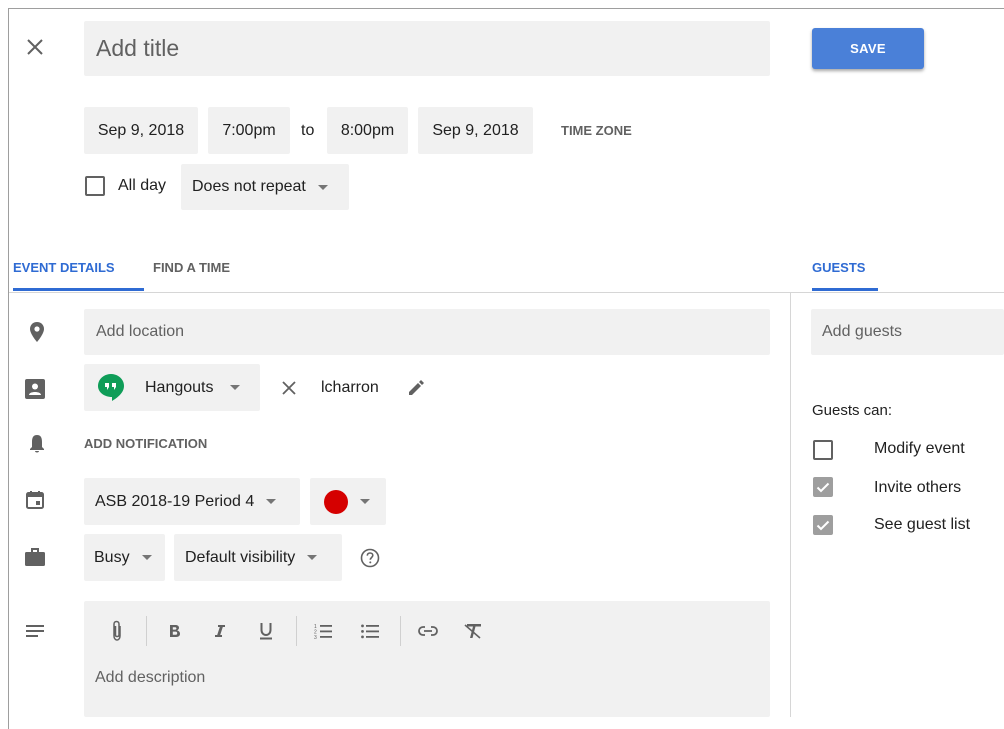 The image size is (1004, 729). I want to click on start-date-text: Sep 9, 2018, so click(141, 130).